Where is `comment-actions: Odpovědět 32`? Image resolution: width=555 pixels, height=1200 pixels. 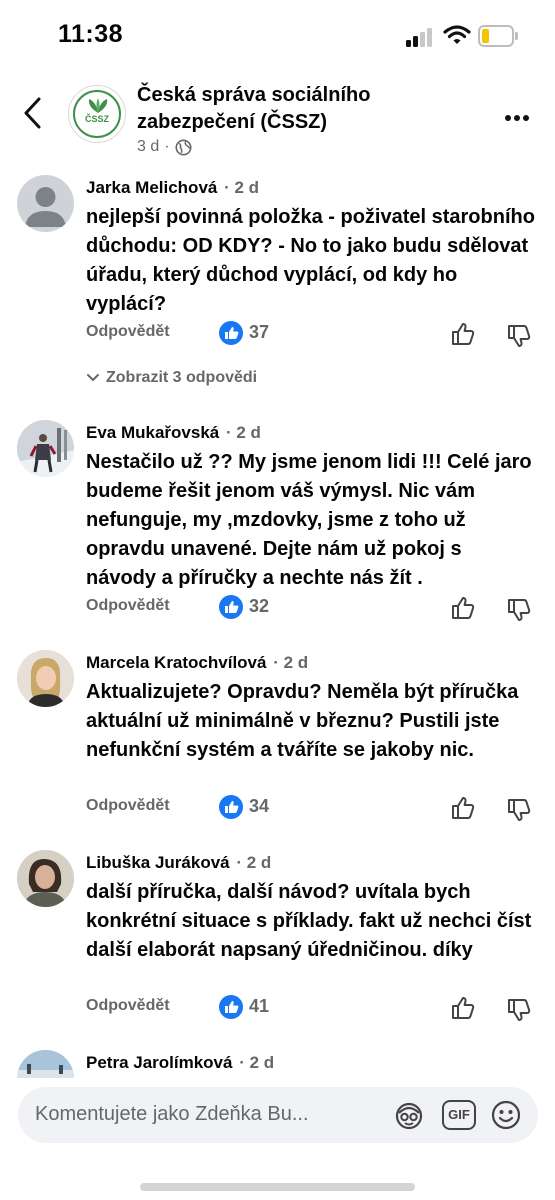 comment-actions: Odpovědět 32 is located at coordinates (311, 608).